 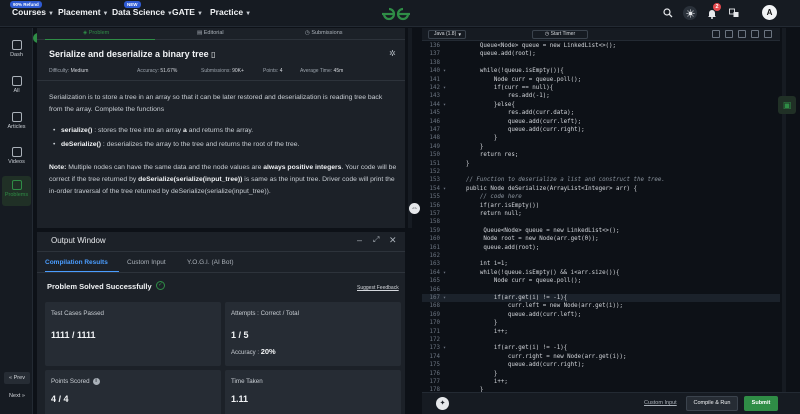 I want to click on tab-compilation-results: Compilation Results, so click(x=76, y=262).